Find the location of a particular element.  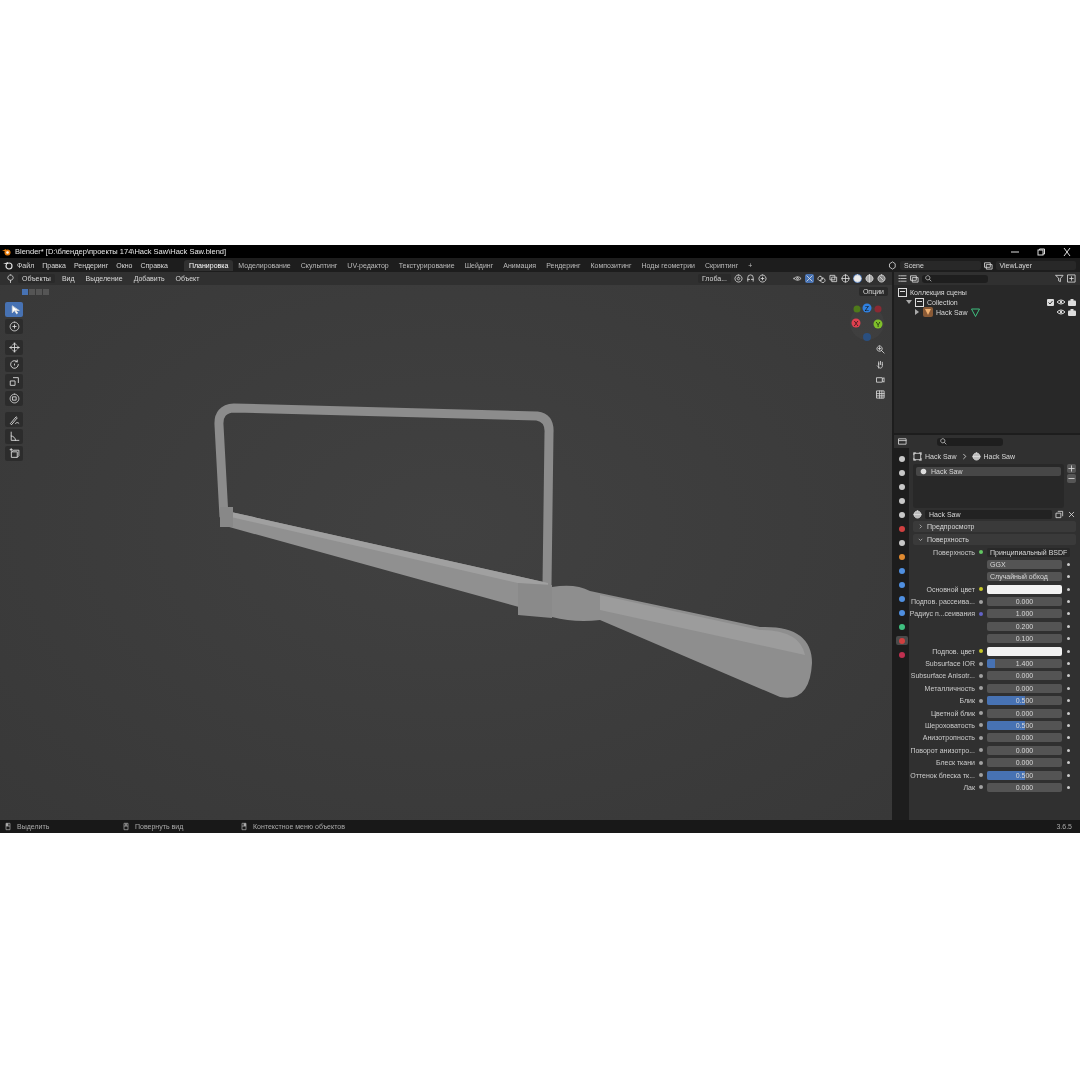

view-layer-selector-icon is located at coordinates (988, 265).